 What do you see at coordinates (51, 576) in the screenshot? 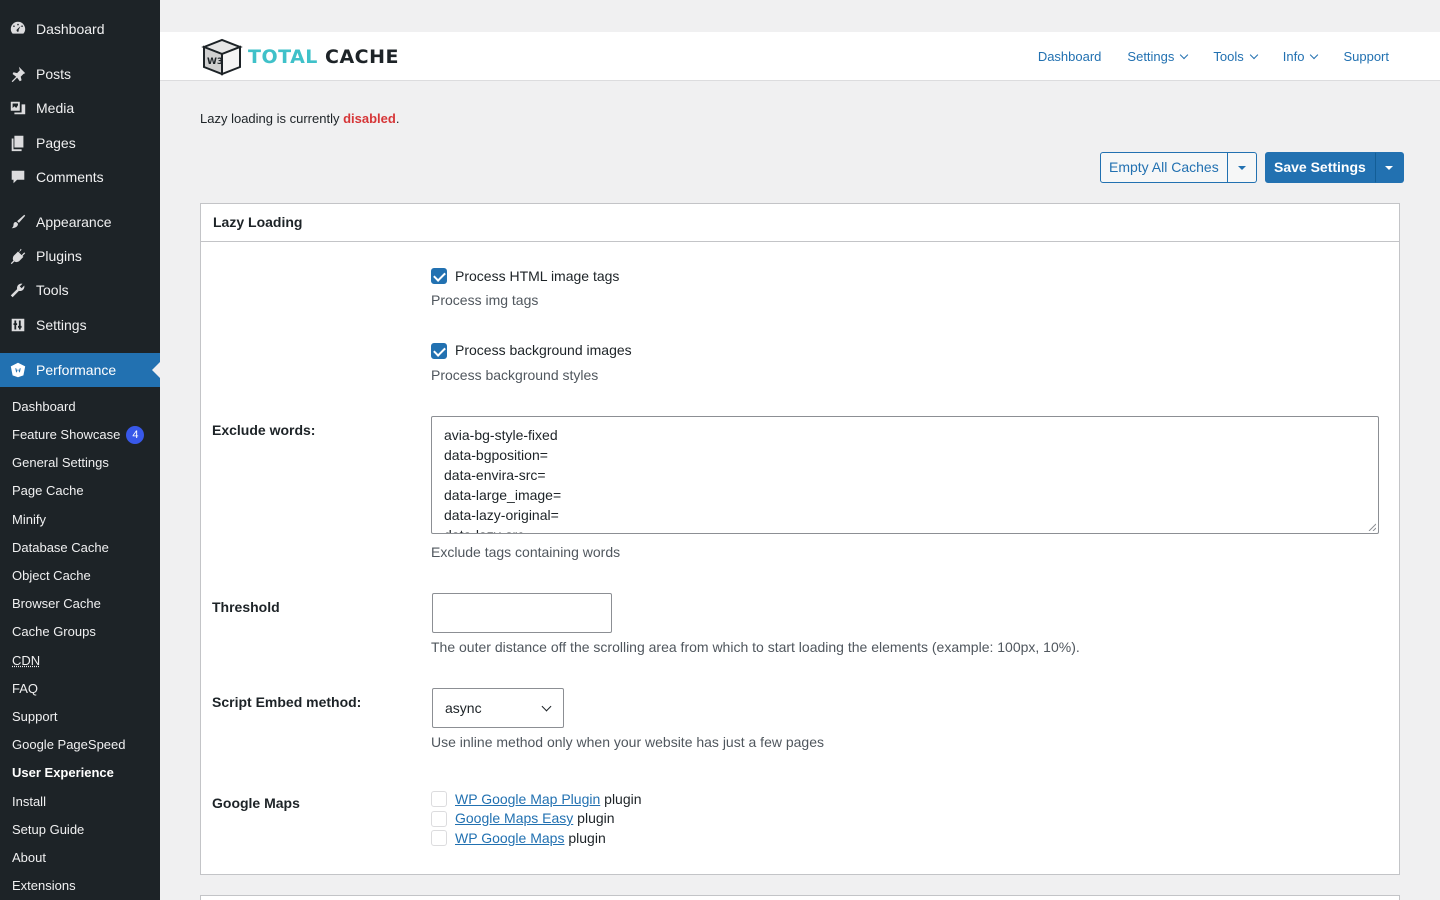
I see `submenu-object-cache: Object Cache` at bounding box center [51, 576].